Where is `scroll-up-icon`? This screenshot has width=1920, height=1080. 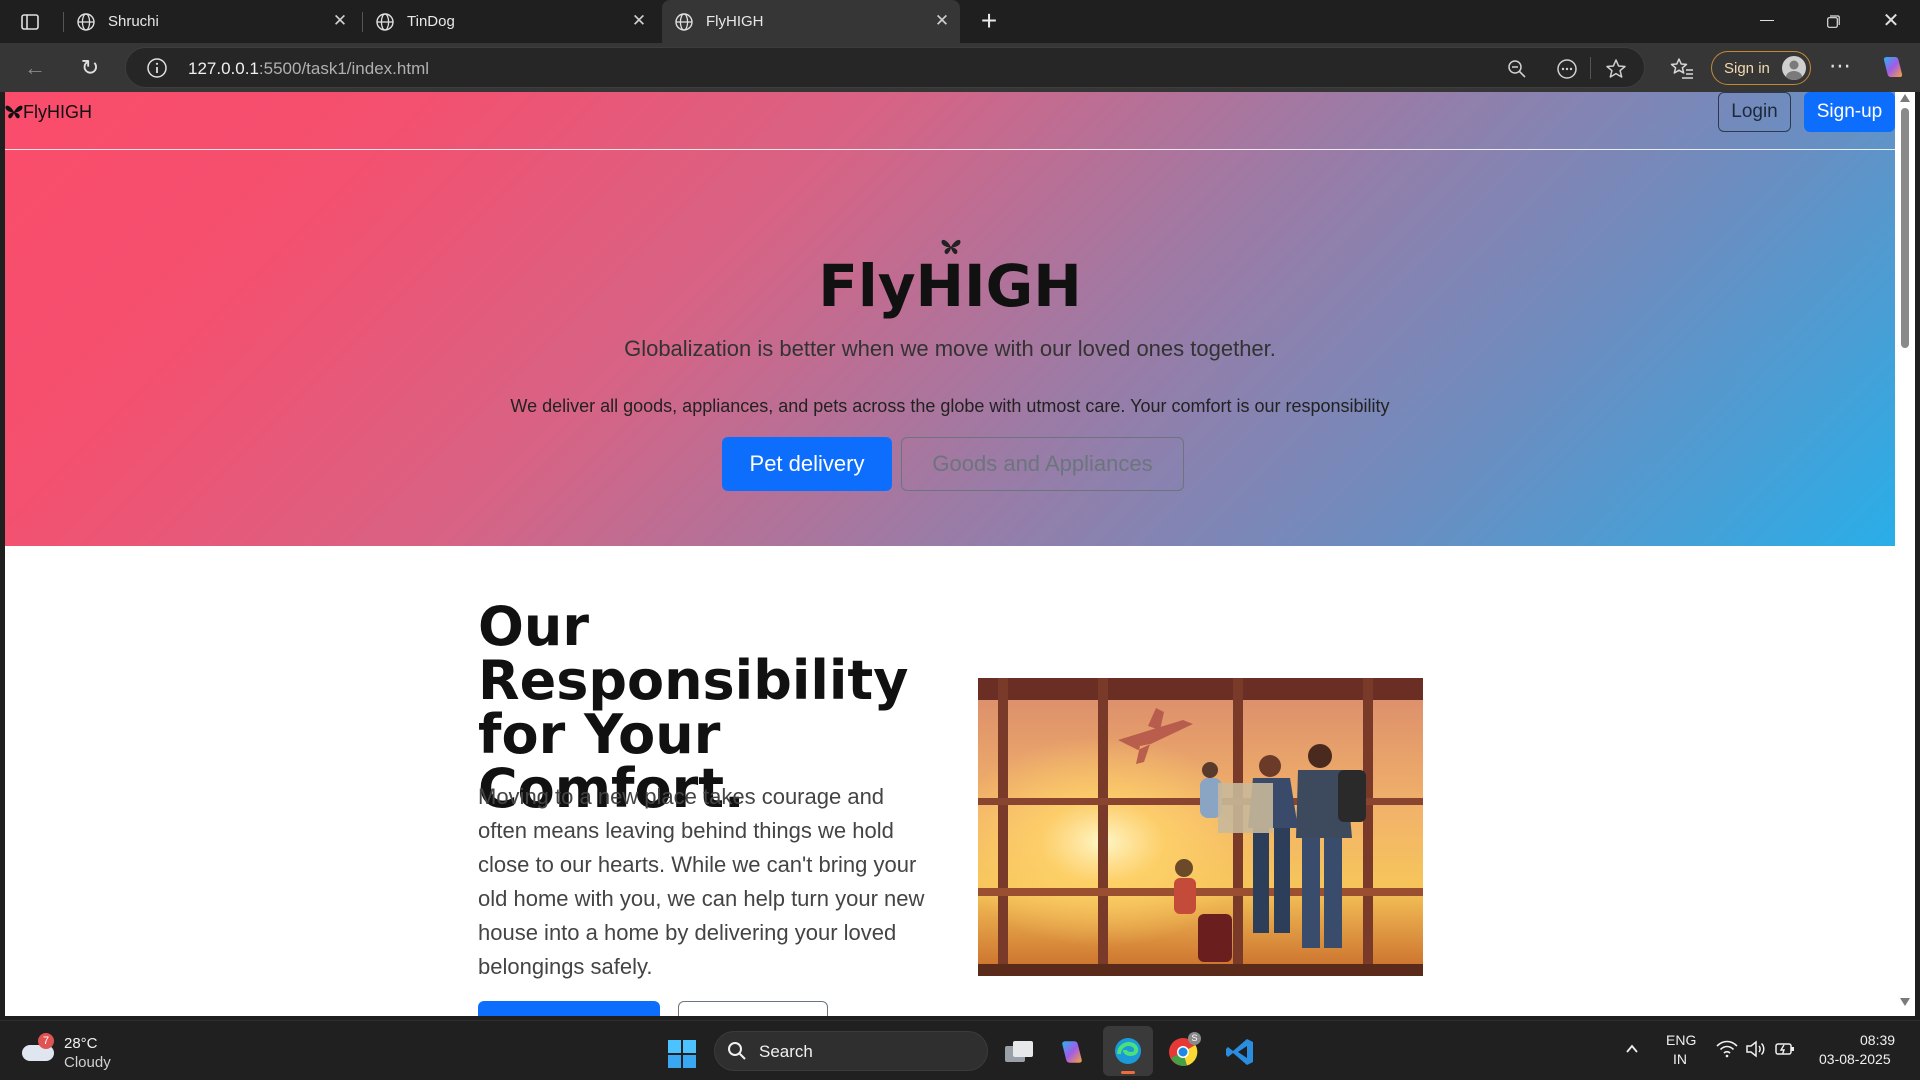 scroll-up-icon is located at coordinates (1905, 98).